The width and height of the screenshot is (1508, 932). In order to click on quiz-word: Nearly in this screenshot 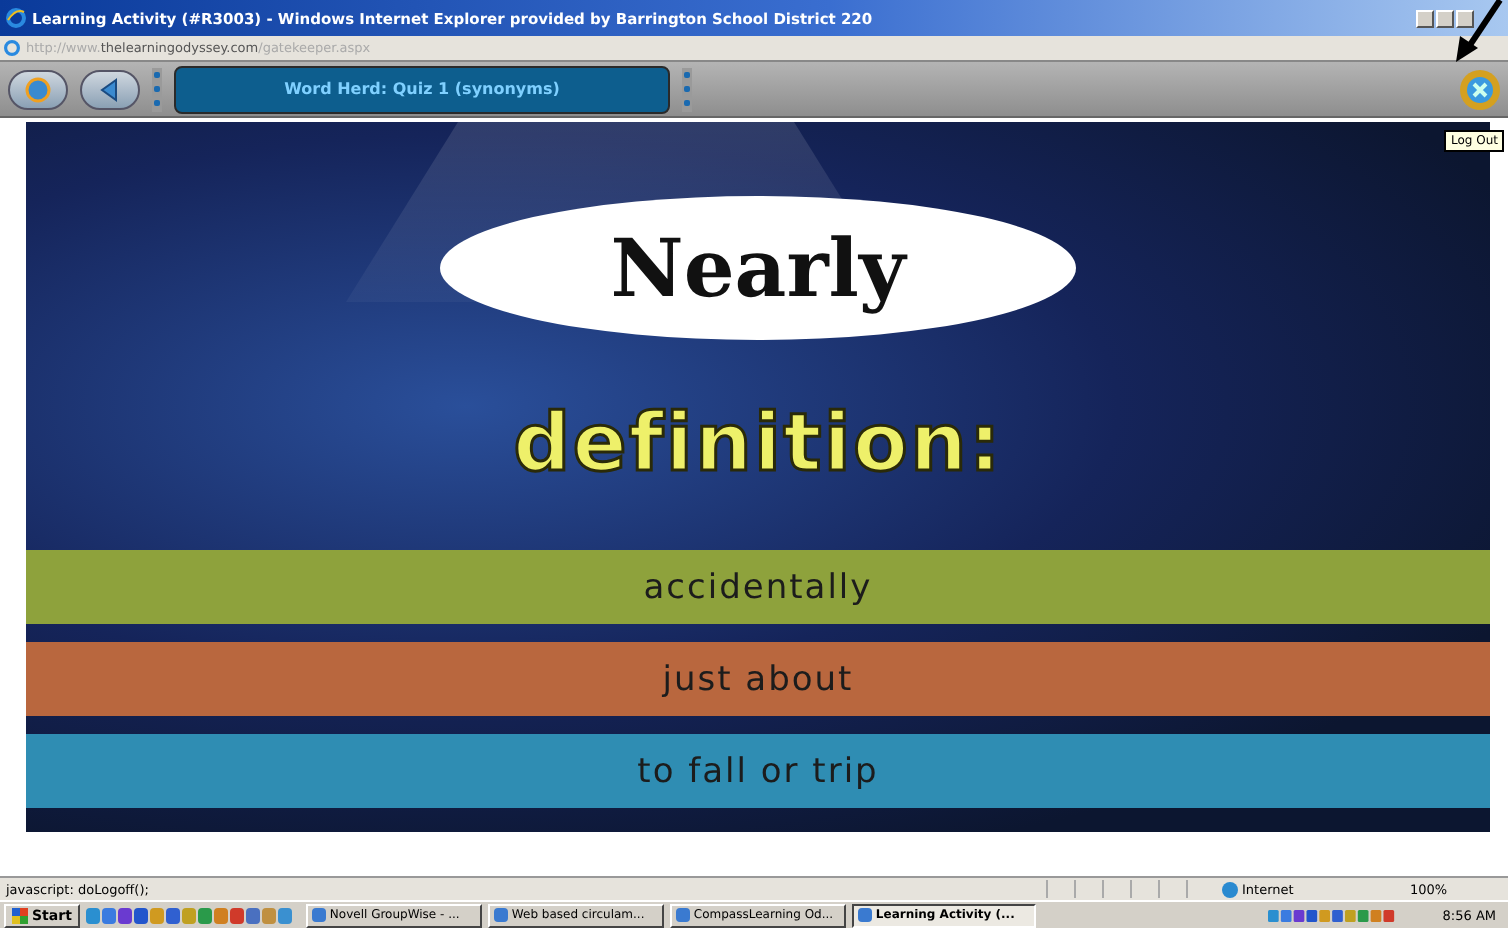, I will do `click(758, 268)`.